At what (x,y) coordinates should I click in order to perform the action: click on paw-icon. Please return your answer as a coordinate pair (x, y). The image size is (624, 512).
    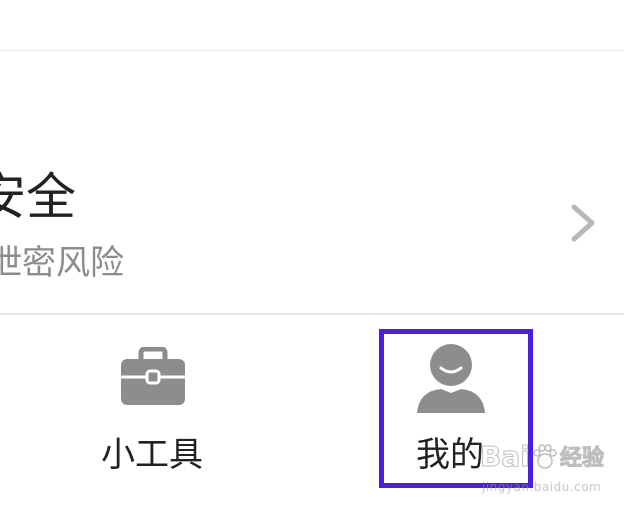
    Looking at the image, I should click on (545, 456).